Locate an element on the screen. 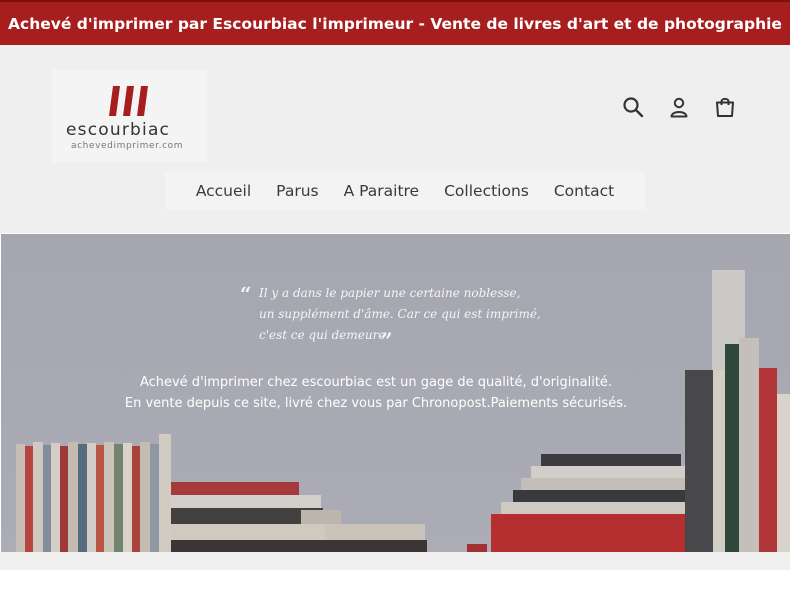 Image resolution: width=790 pixels, height=608 pixels. page-bottom-strip is located at coordinates (395, 561).